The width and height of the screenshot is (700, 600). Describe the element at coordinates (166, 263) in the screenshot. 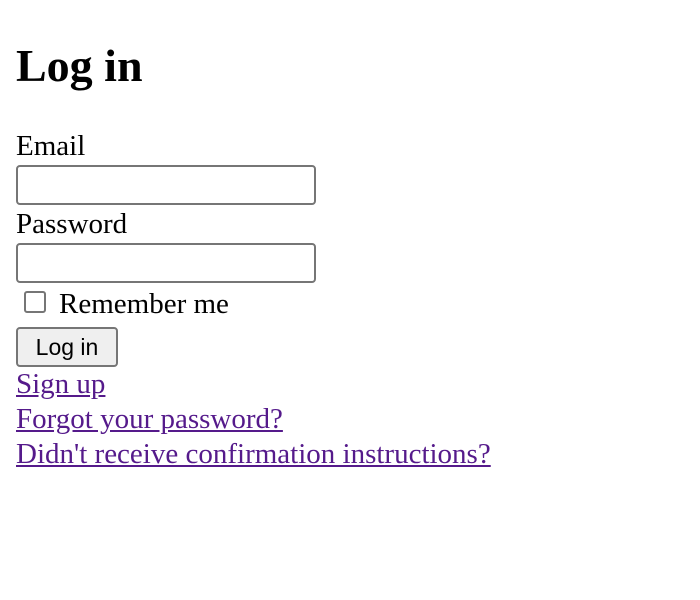

I see `password-field` at that location.